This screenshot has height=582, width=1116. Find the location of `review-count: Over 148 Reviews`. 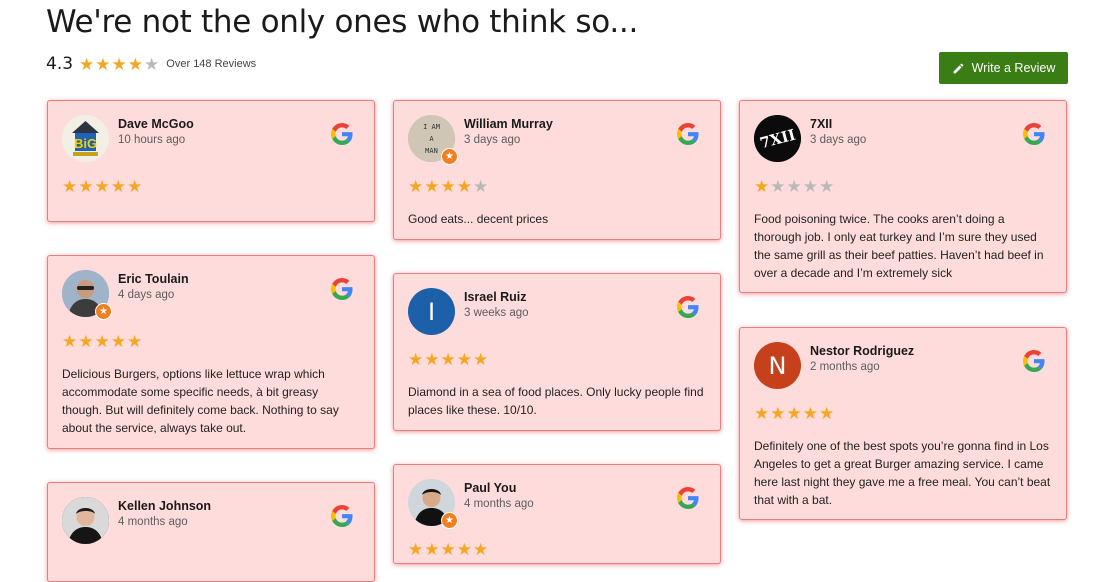

review-count: Over 148 Reviews is located at coordinates (211, 64).